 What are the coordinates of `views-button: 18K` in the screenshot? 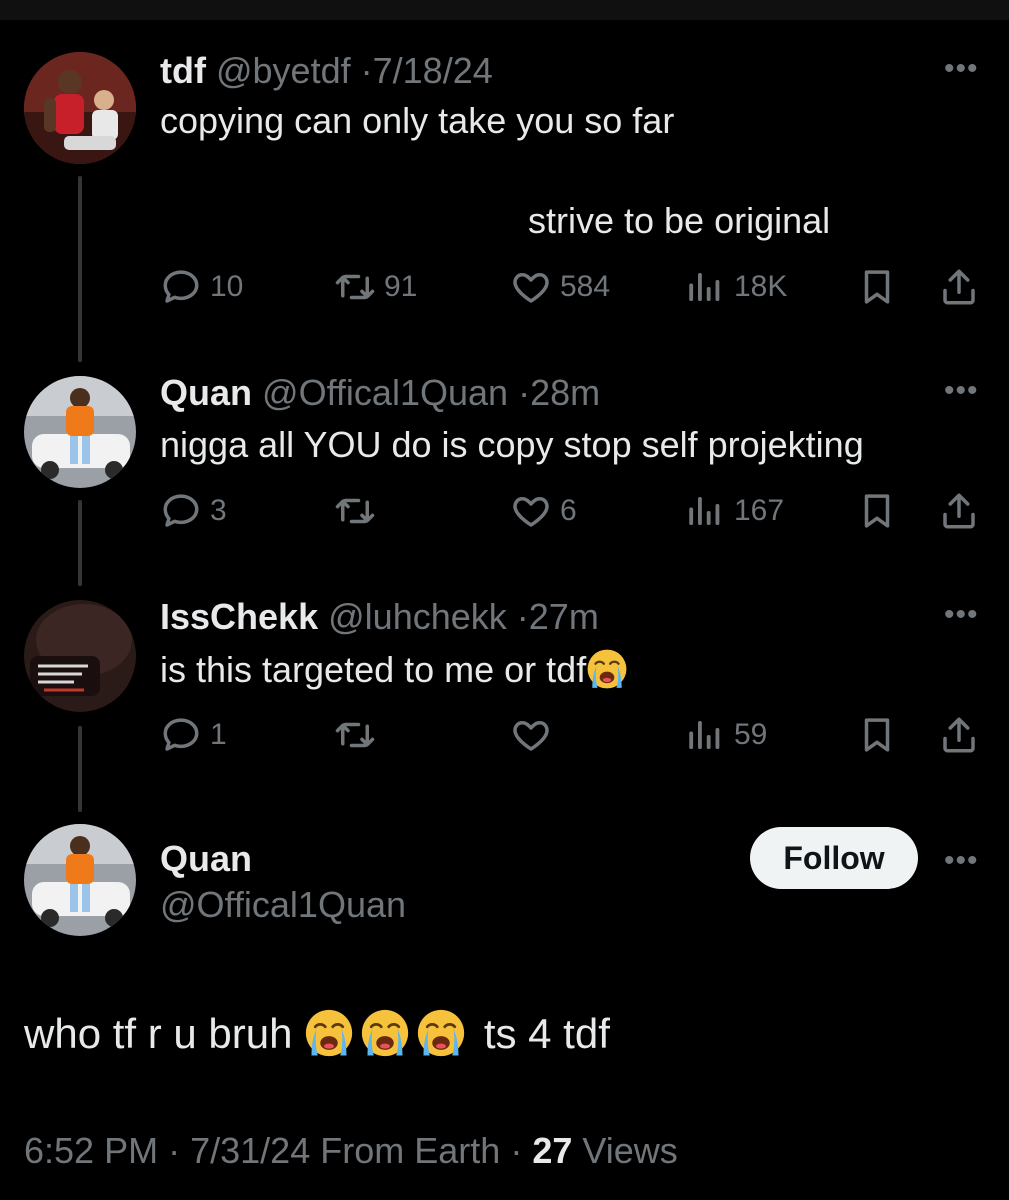 It's located at (735, 287).